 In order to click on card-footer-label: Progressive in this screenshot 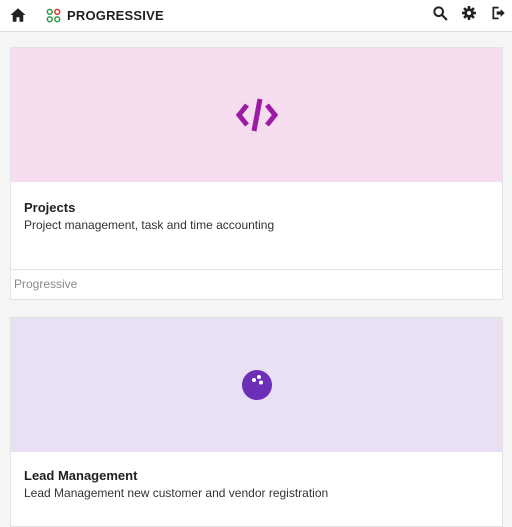, I will do `click(46, 284)`.